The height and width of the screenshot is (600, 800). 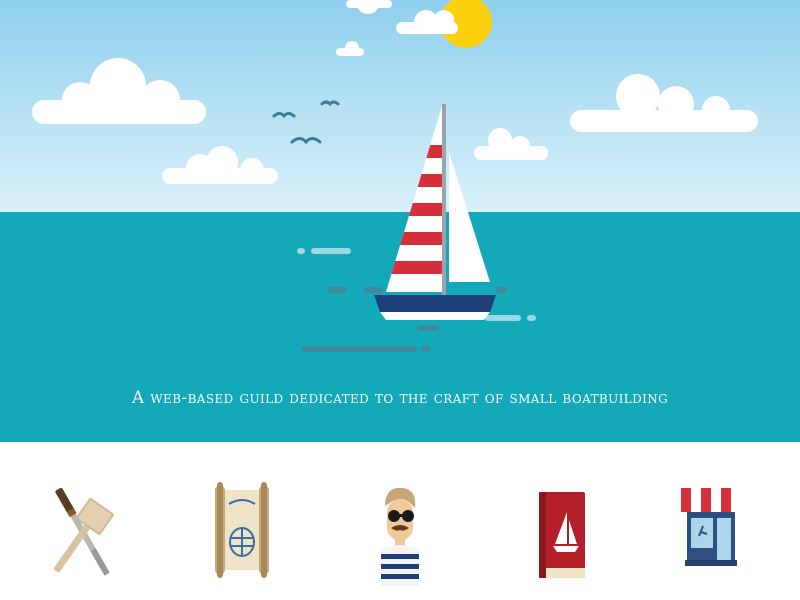 I want to click on blueprint-scroll-icon, so click(x=242, y=530).